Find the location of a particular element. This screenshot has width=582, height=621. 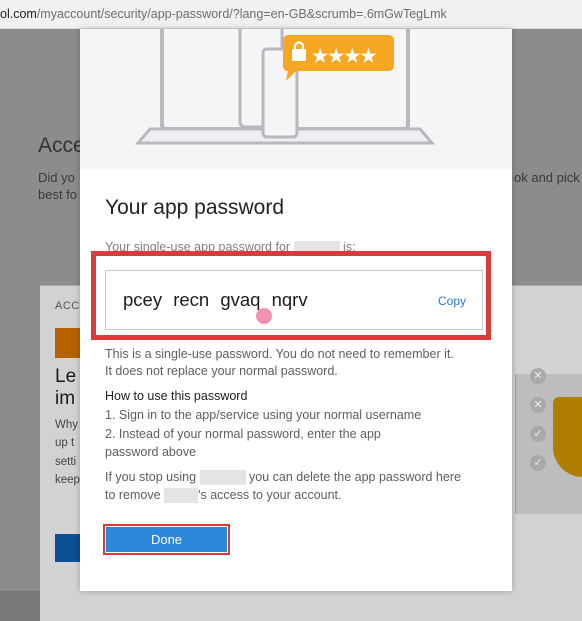

delete-info-part: If you stop using is located at coordinates (151, 477).